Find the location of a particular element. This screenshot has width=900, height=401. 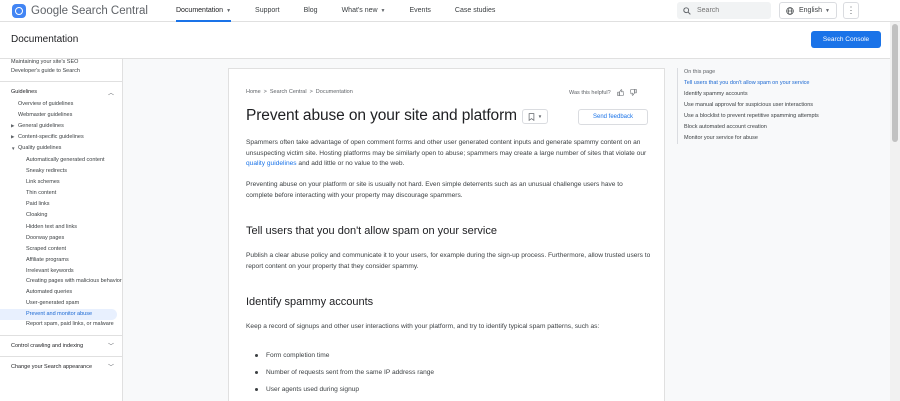

sidebar-item-doorway-pages: Doorway pages is located at coordinates (61, 237).